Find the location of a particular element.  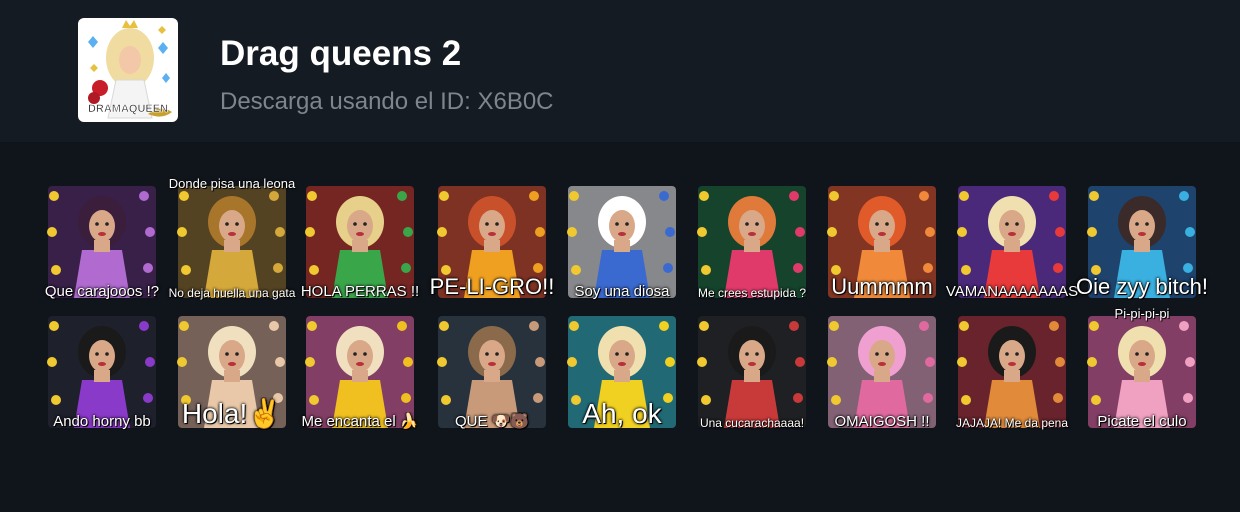

sticker-caption: VAMANAAAAAAAS is located at coordinates (1012, 291).